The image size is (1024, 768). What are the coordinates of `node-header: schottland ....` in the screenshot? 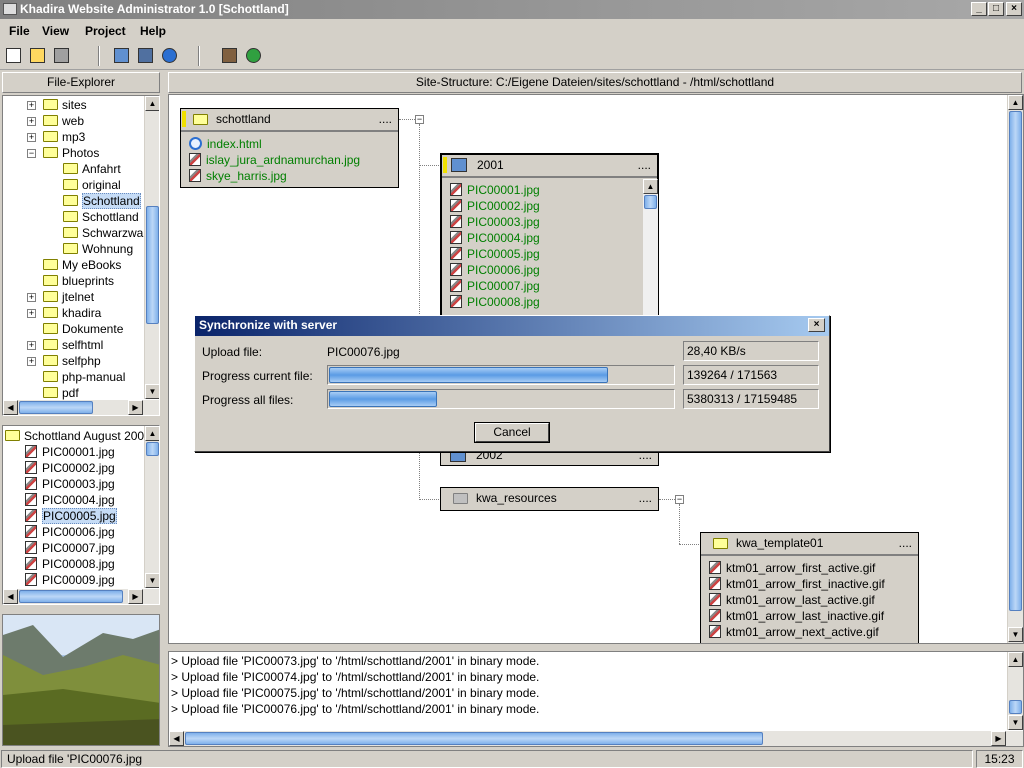 It's located at (289, 120).